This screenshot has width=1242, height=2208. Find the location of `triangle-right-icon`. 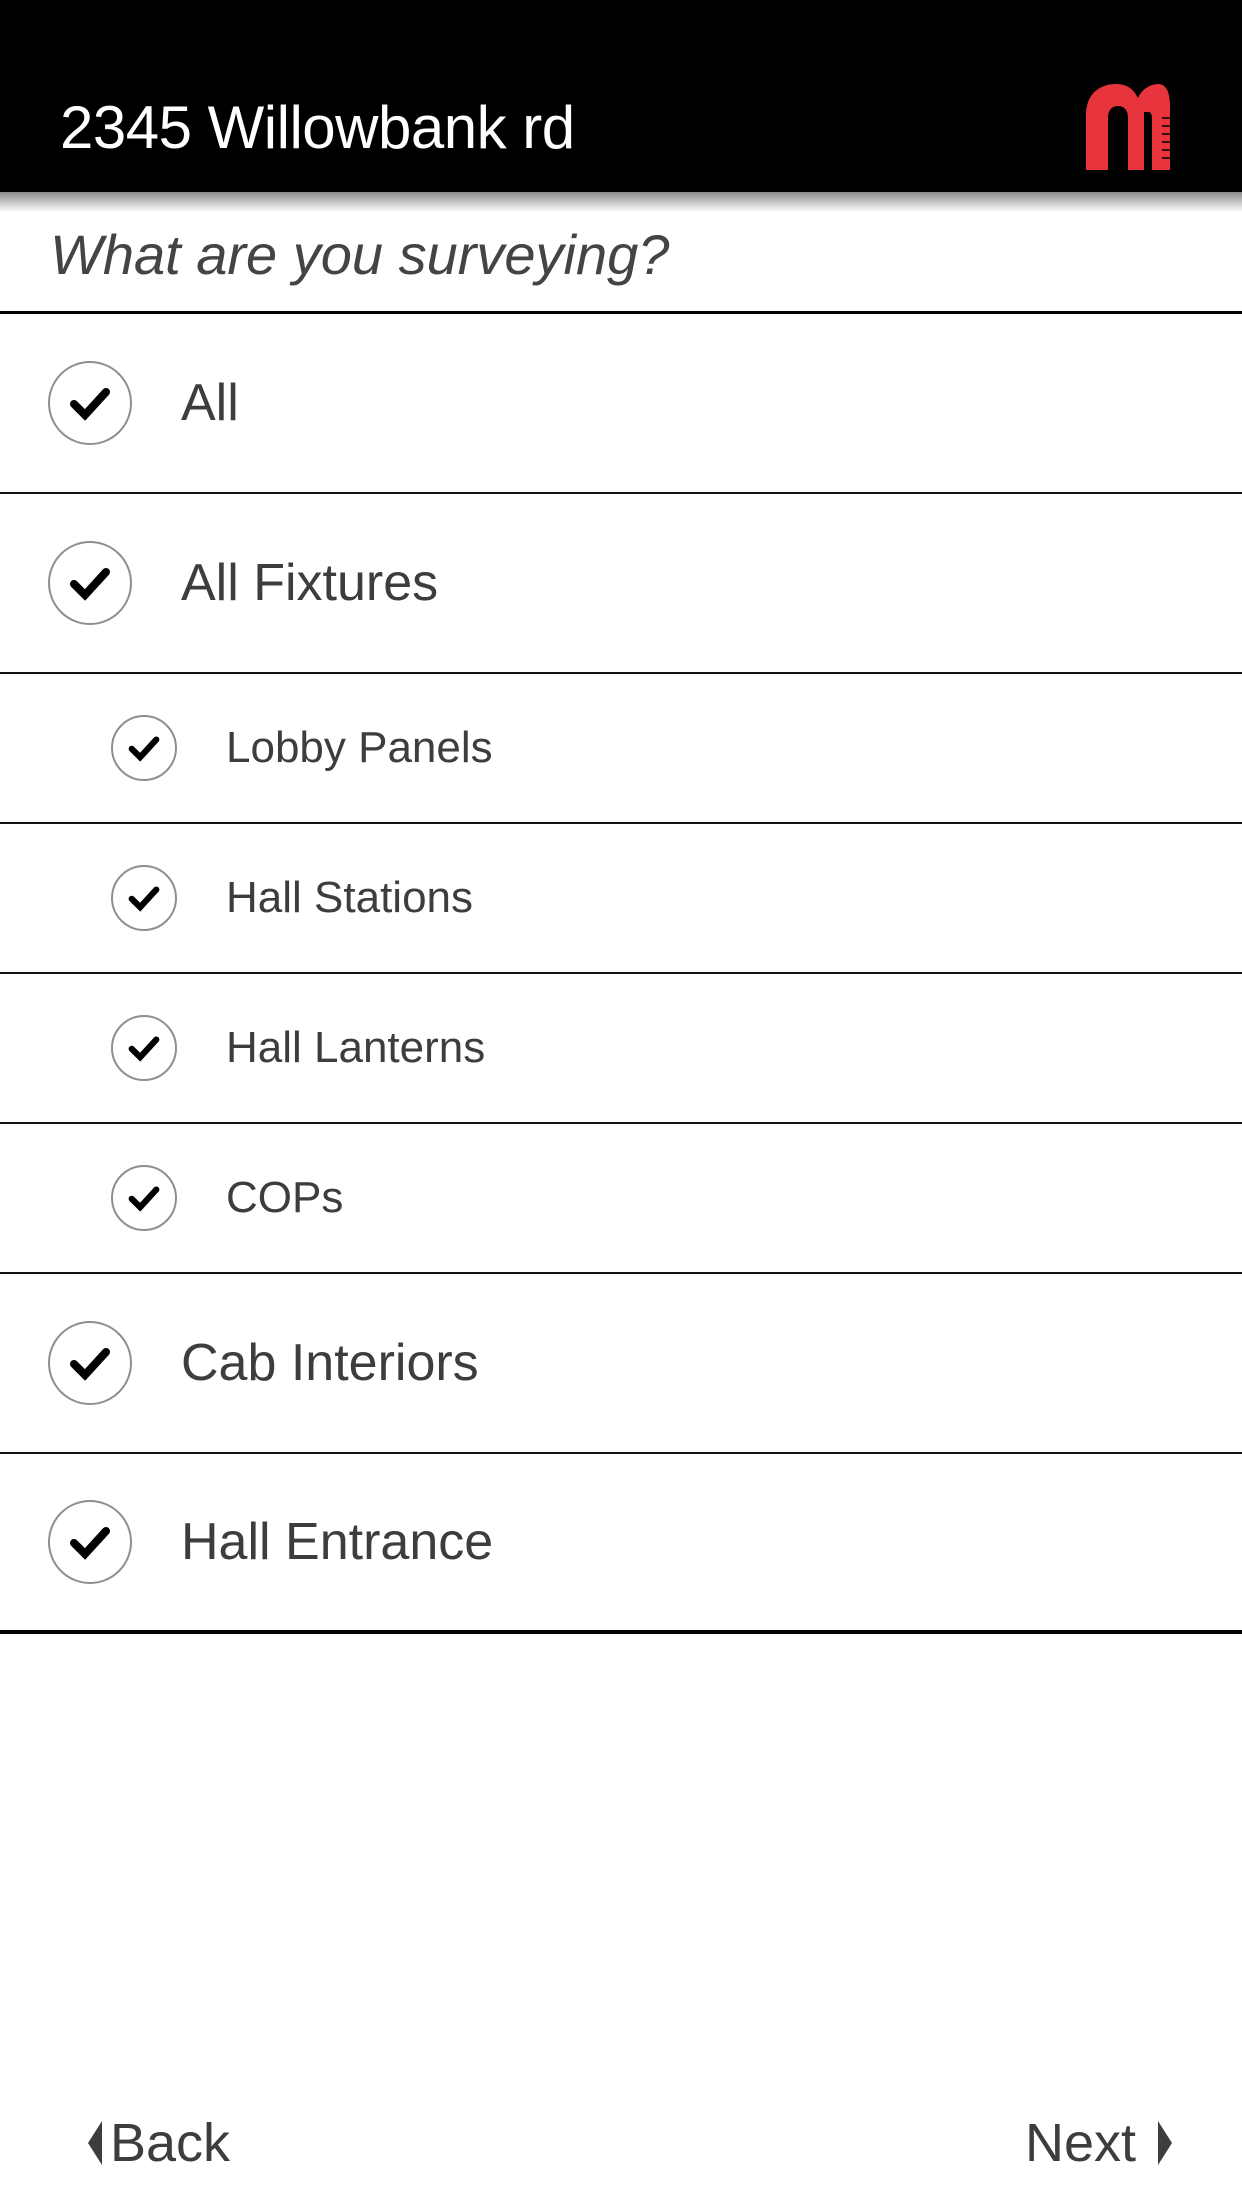

triangle-right-icon is located at coordinates (1165, 2143).